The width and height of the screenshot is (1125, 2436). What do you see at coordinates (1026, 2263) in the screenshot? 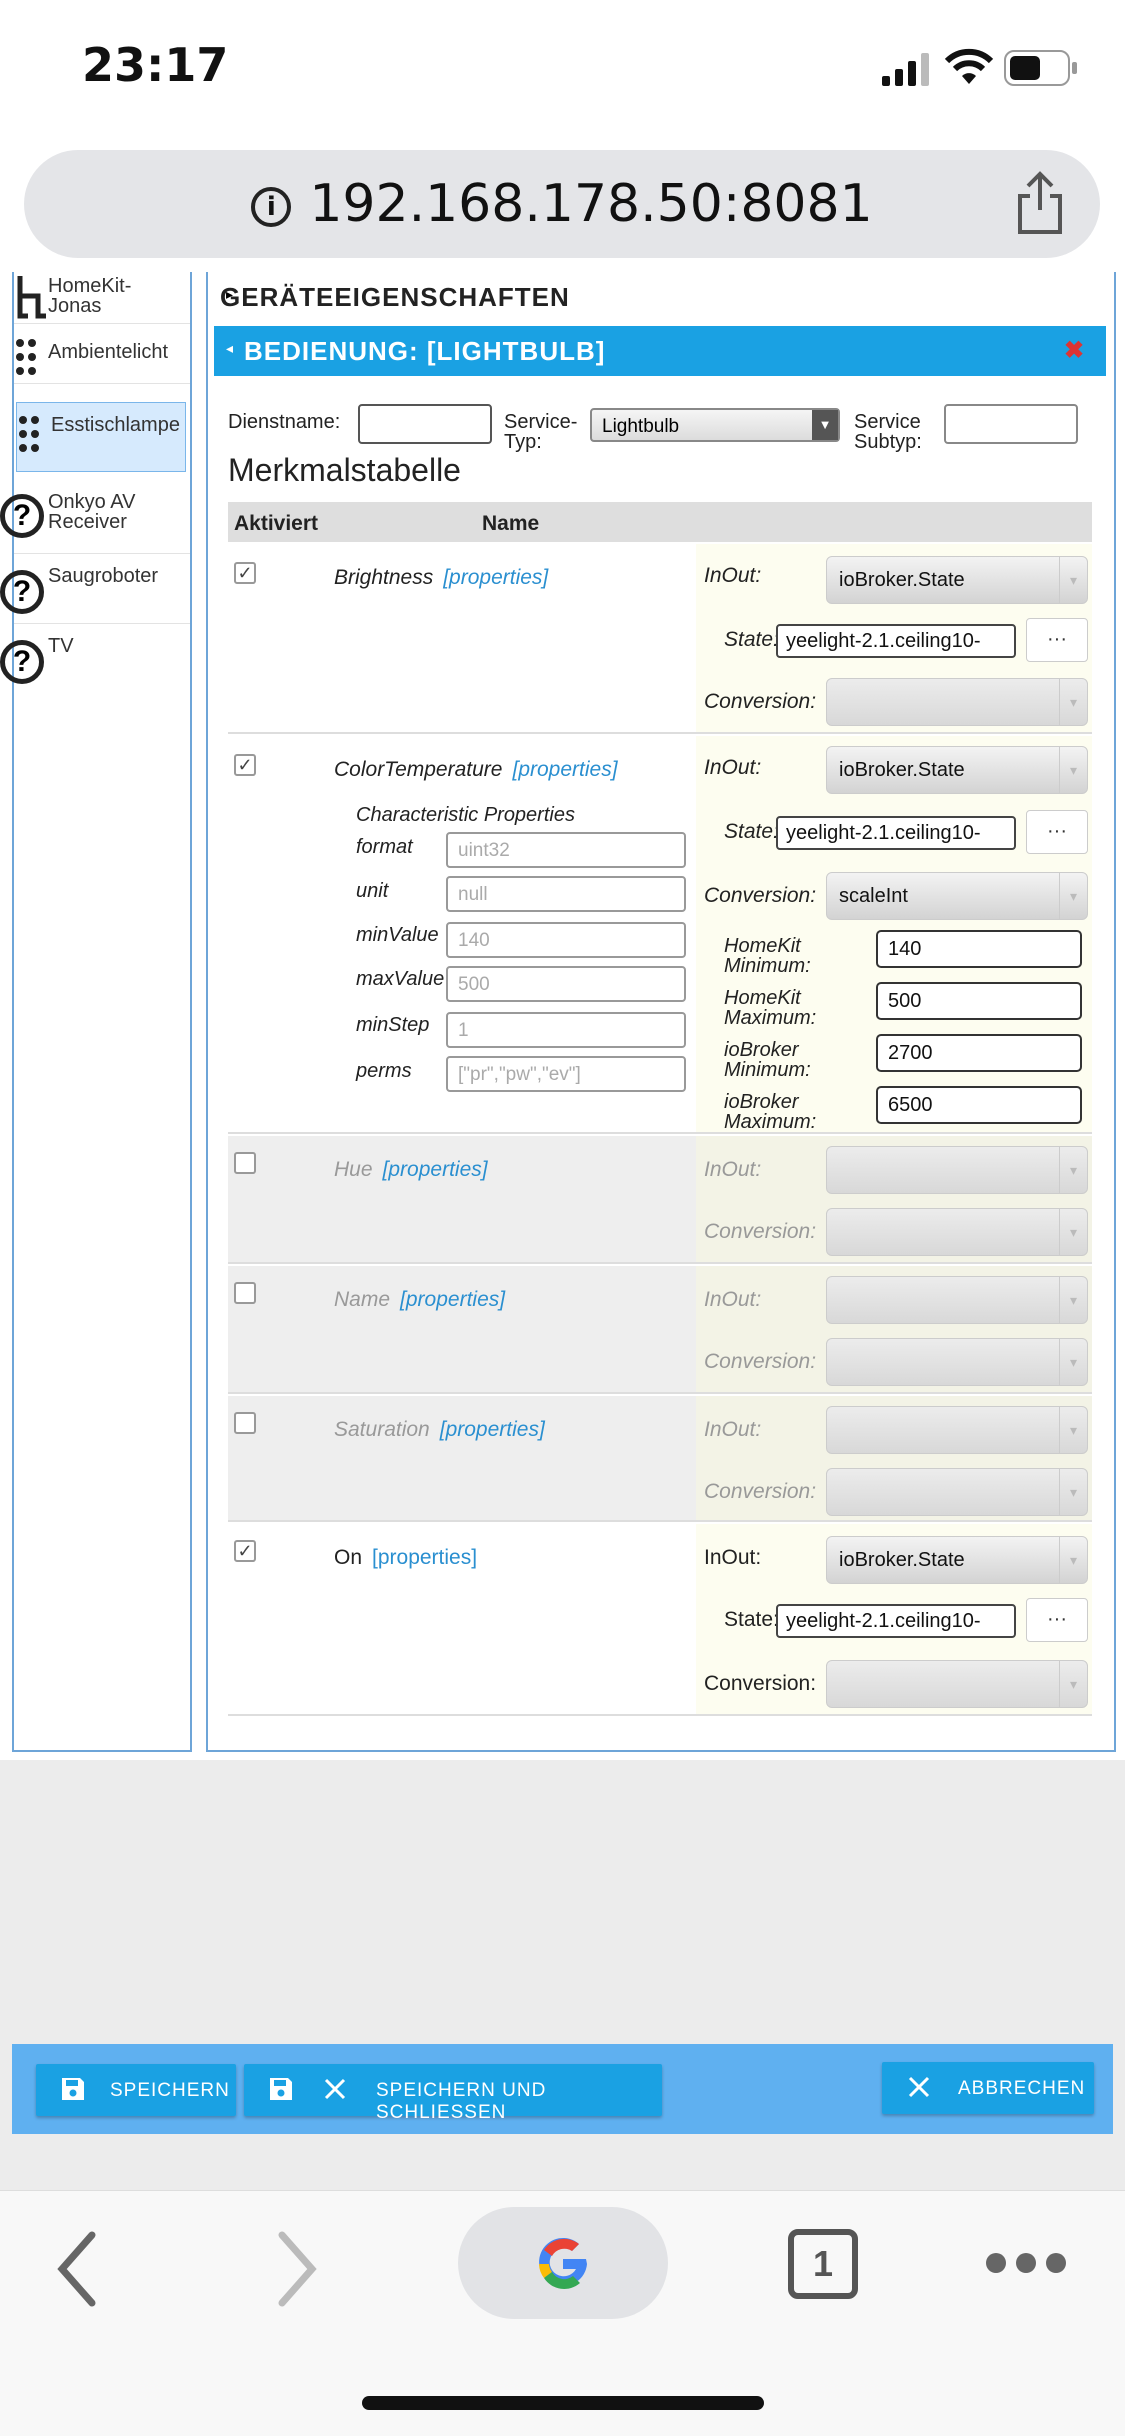
I see `more-icon` at bounding box center [1026, 2263].